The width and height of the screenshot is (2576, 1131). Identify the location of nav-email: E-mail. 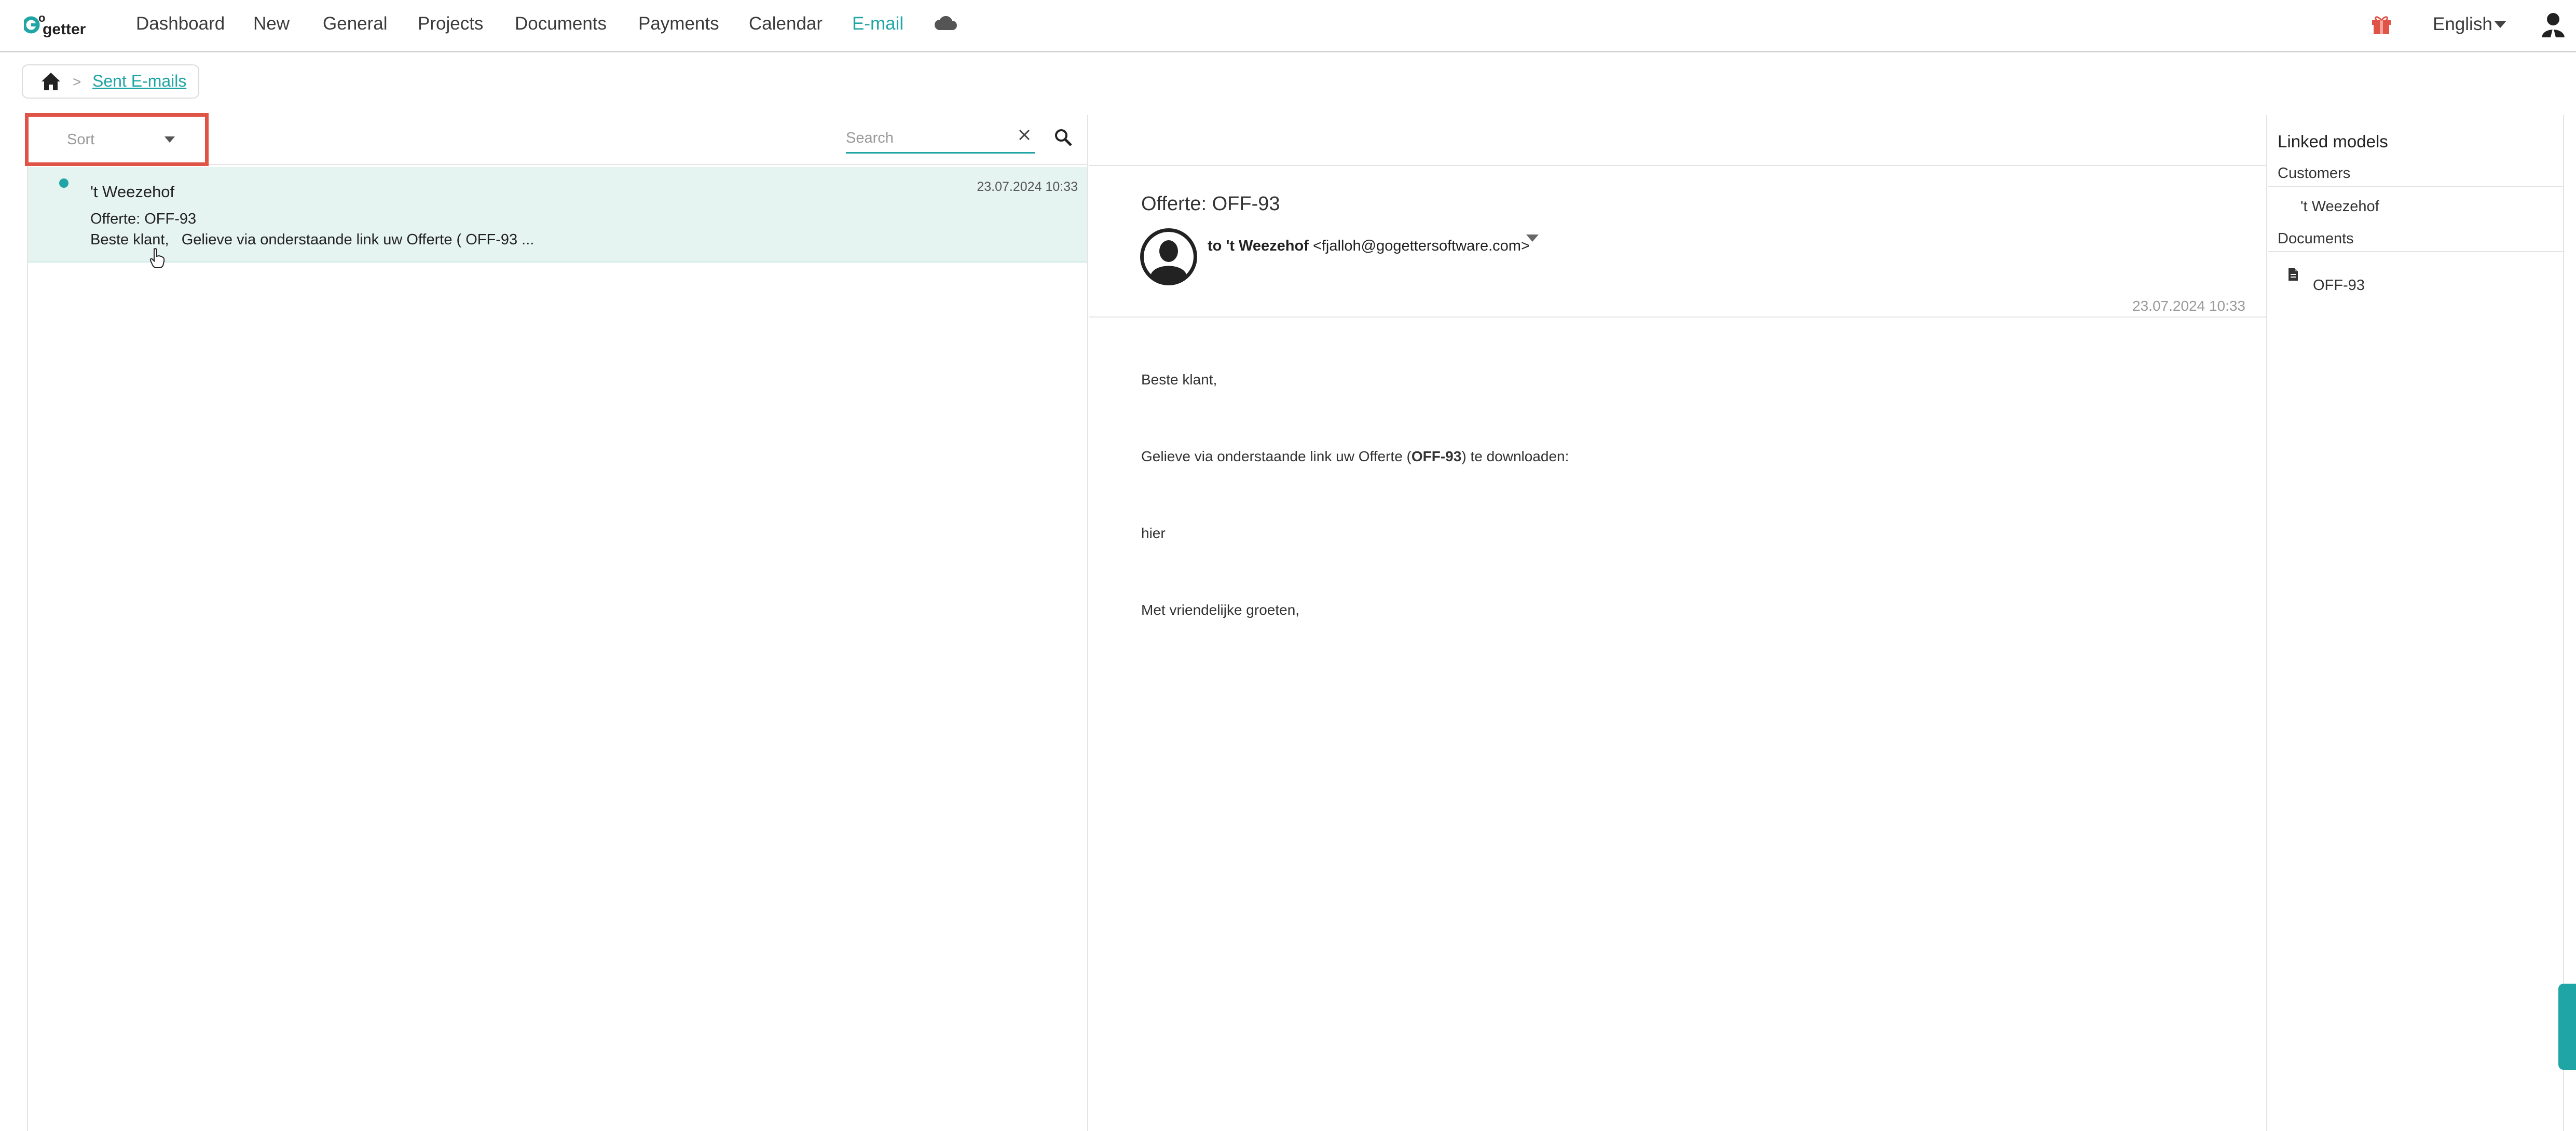
(877, 23).